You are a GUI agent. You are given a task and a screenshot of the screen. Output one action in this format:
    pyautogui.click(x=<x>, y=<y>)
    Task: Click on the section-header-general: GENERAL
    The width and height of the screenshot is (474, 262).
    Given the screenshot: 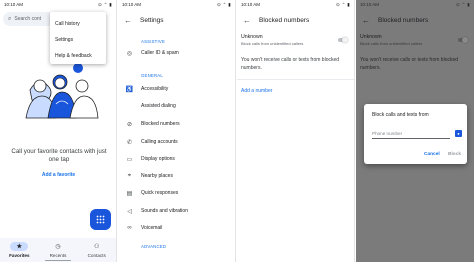 What is the action you would take?
    pyautogui.click(x=152, y=75)
    